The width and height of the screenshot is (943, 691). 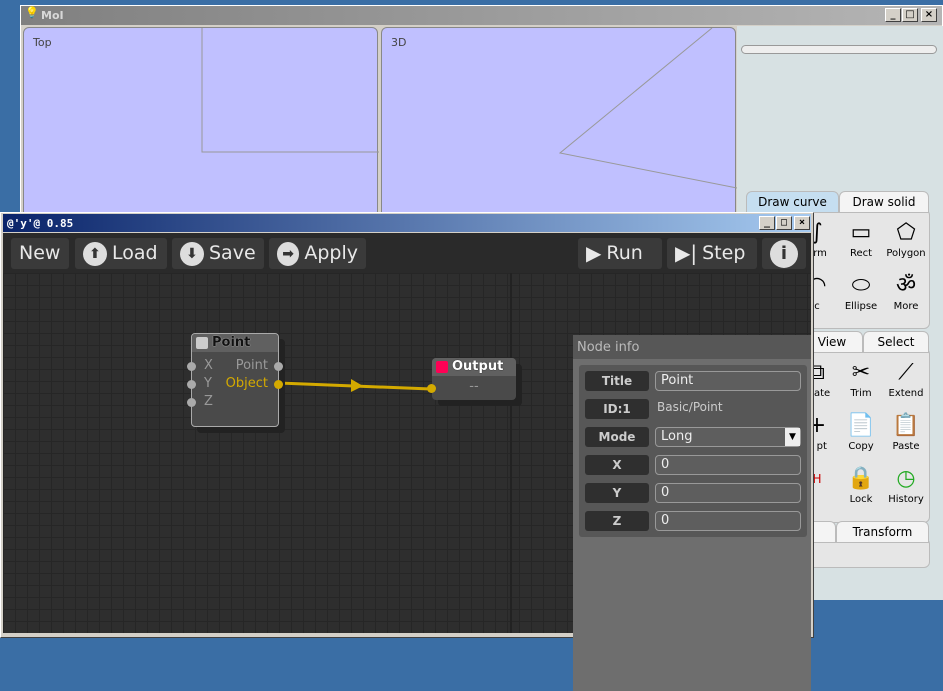 I want to click on node-header: Point, so click(x=235, y=343).